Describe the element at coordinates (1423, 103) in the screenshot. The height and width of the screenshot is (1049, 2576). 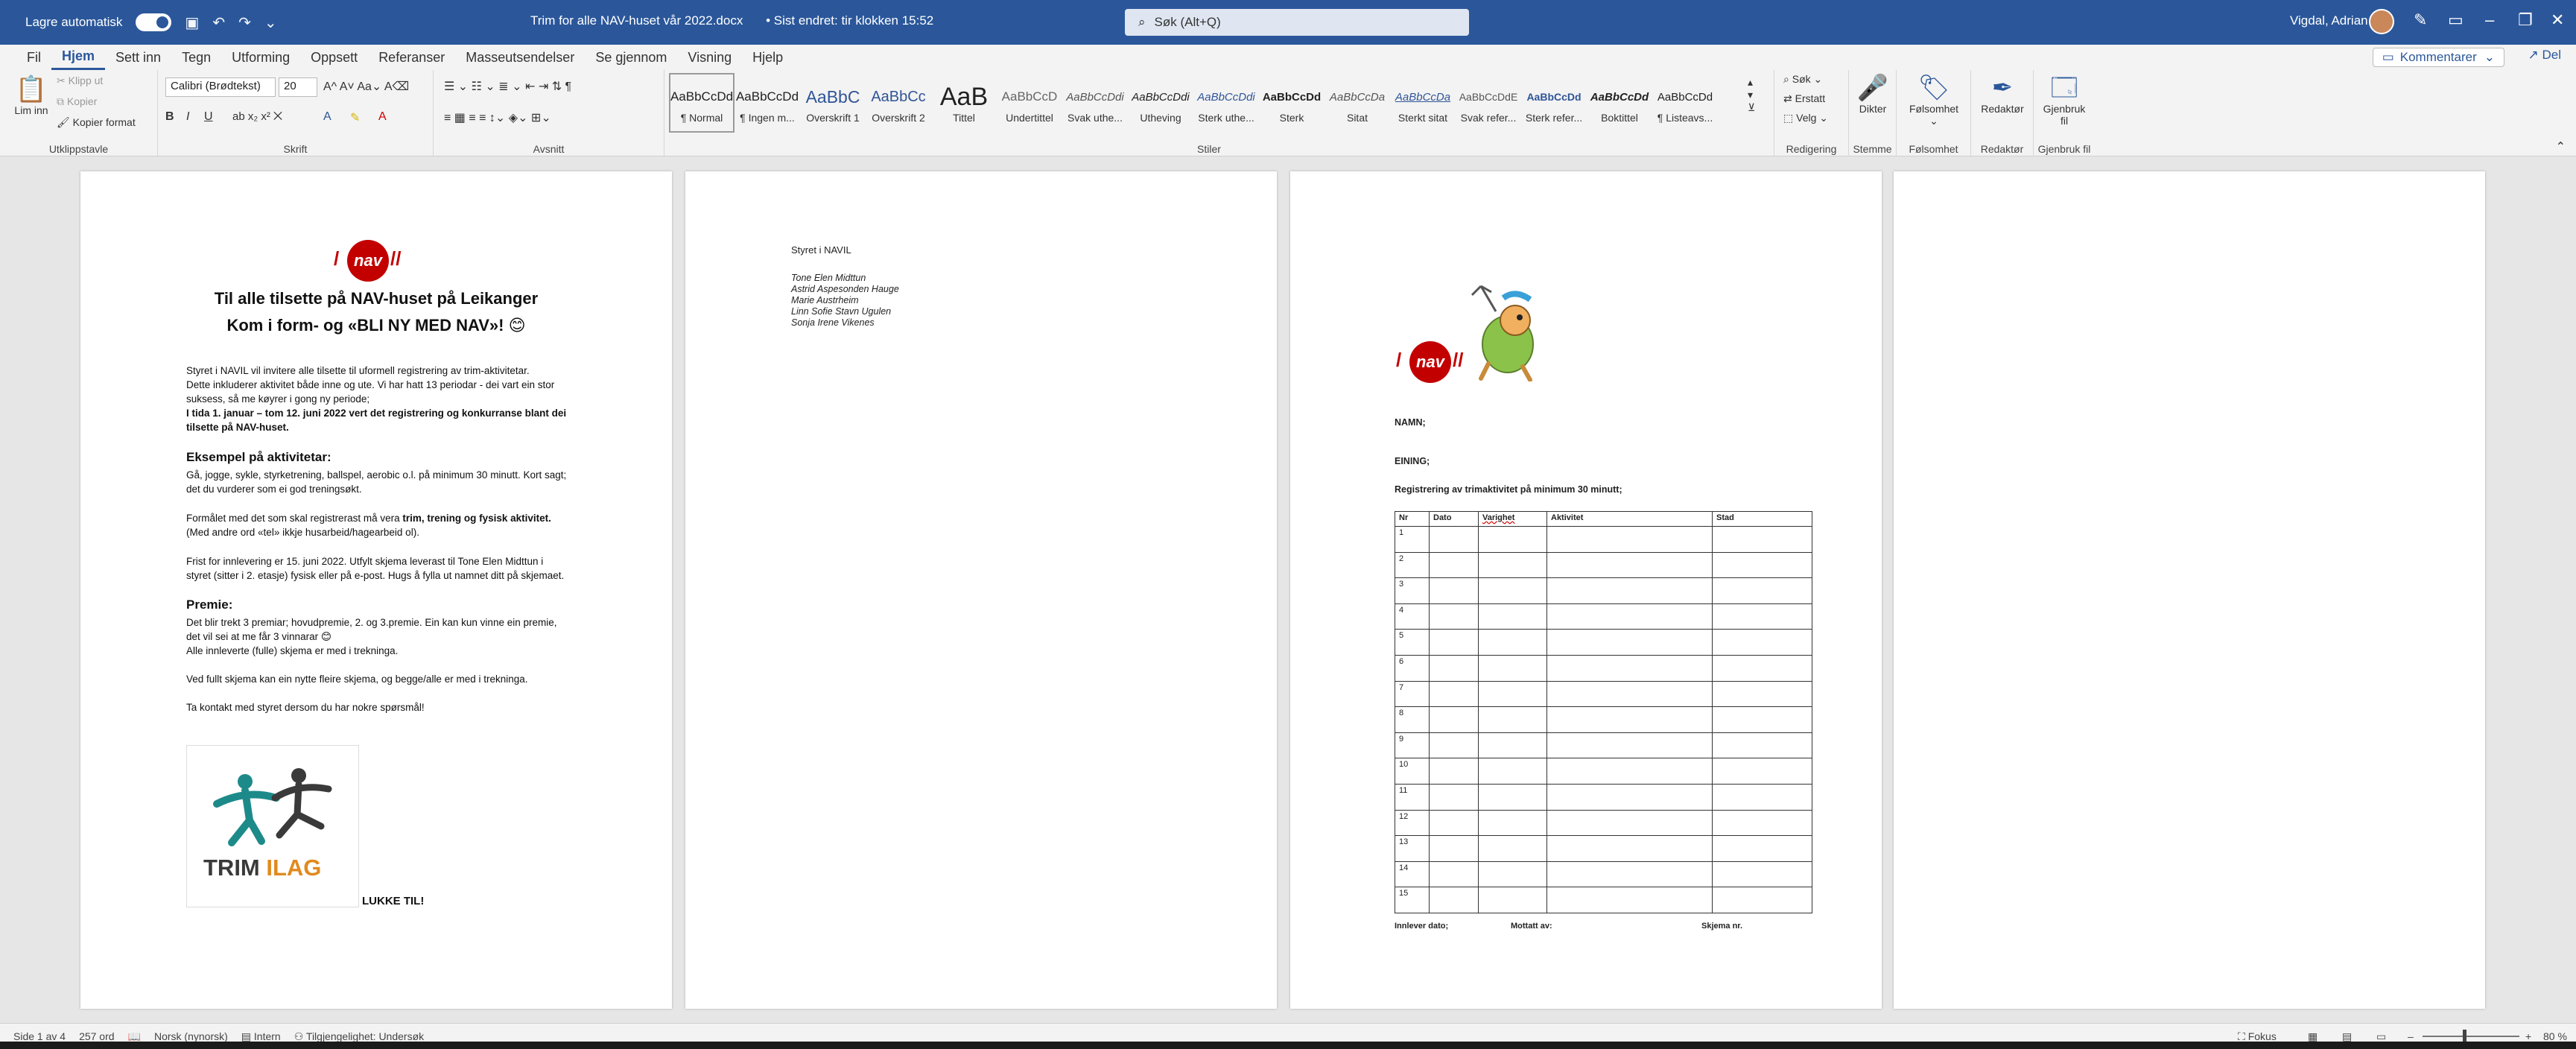
I see `style-sterkt-sitat: AaBbCcDa Sterkt sitat` at that location.